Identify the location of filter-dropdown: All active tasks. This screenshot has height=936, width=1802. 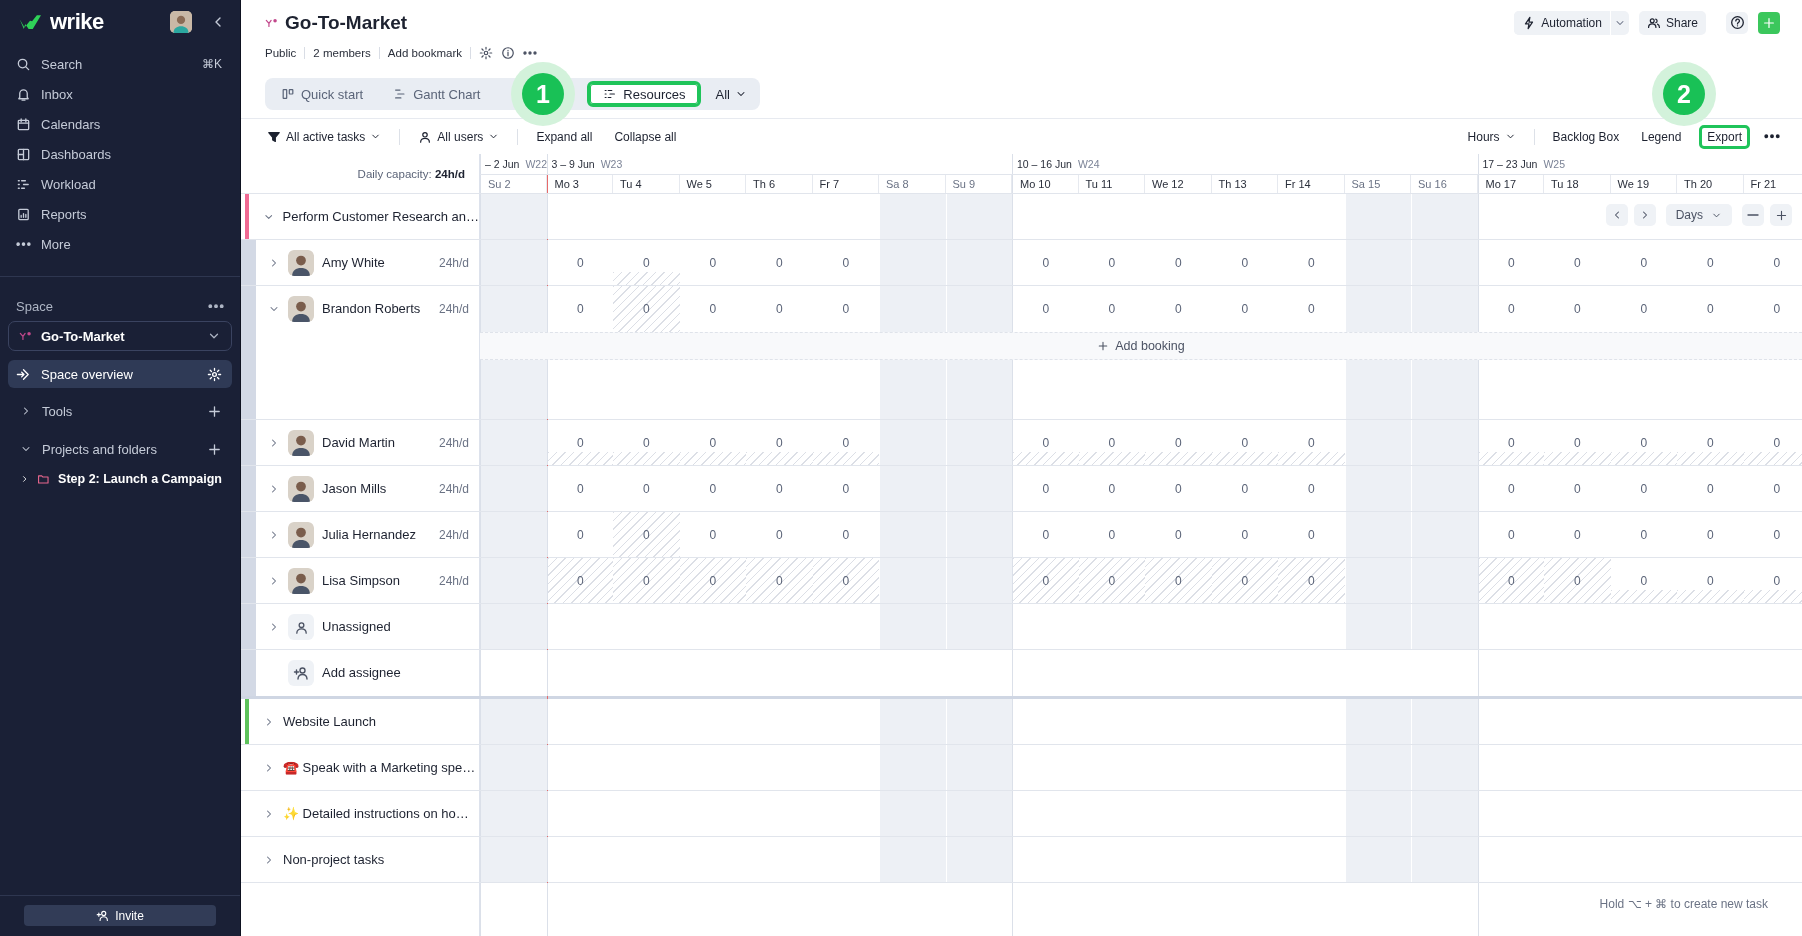
(324, 136).